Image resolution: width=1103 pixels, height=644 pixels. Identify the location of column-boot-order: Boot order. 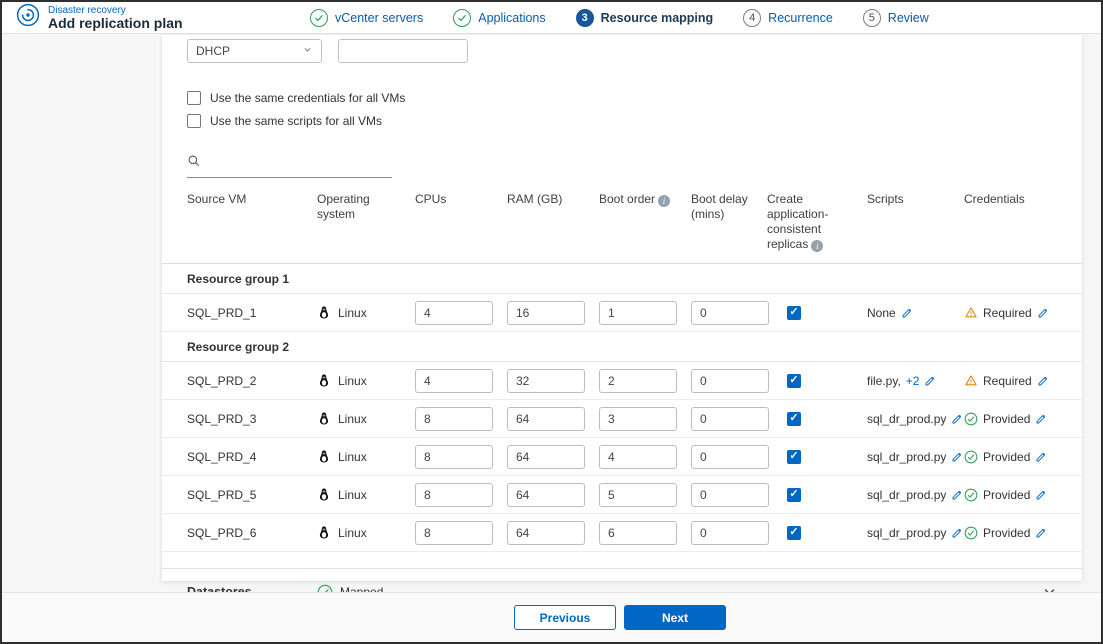
(645, 199).